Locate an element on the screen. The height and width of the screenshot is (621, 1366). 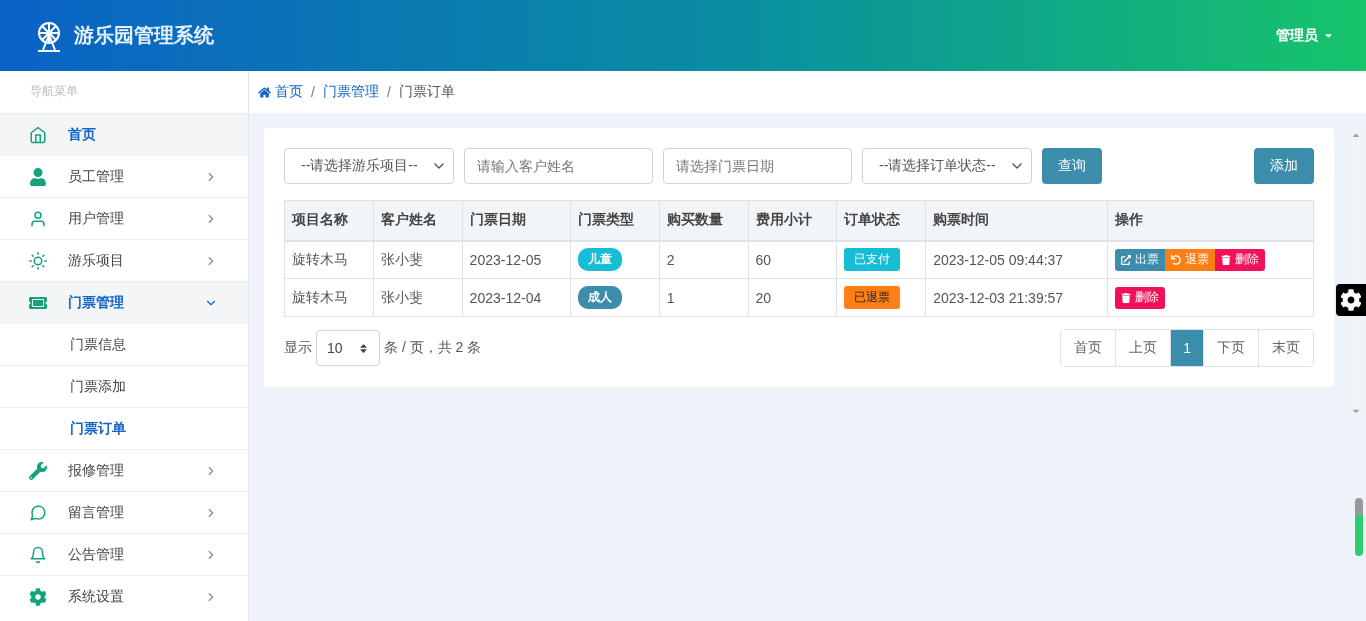
customer-name-field: 请输入客户姓名 is located at coordinates (558, 166).